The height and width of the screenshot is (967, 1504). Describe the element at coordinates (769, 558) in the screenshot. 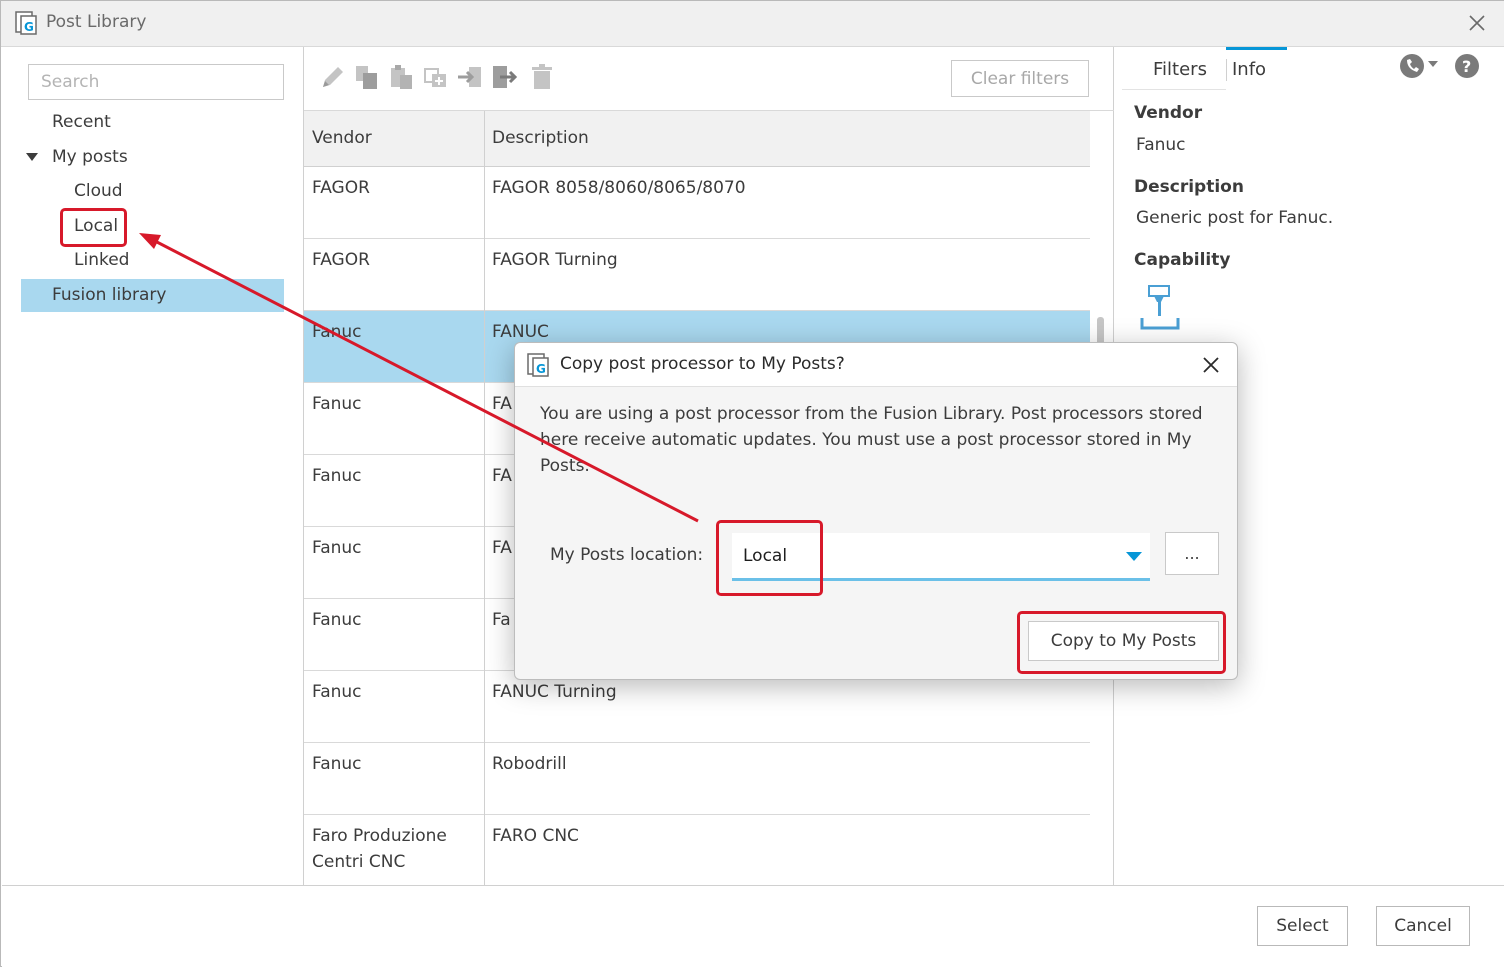

I see `annotation-highlight-location` at that location.